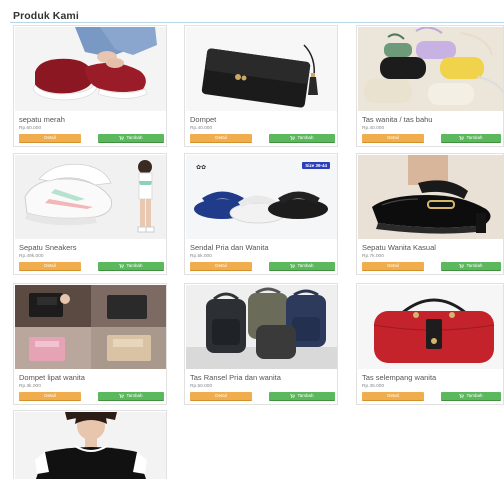 The width and height of the screenshot is (504, 479). What do you see at coordinates (46, 16) in the screenshot?
I see `section-title: Produk Kami` at bounding box center [46, 16].